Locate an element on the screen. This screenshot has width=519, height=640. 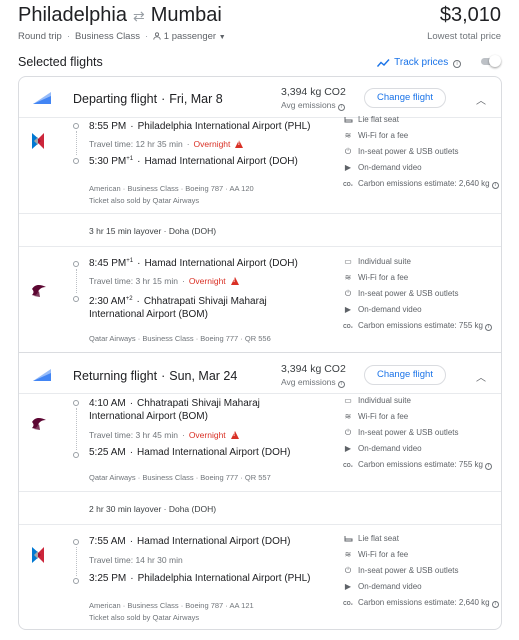
returning-co2: 3,394 kg CO2 is located at coordinates (313, 369).